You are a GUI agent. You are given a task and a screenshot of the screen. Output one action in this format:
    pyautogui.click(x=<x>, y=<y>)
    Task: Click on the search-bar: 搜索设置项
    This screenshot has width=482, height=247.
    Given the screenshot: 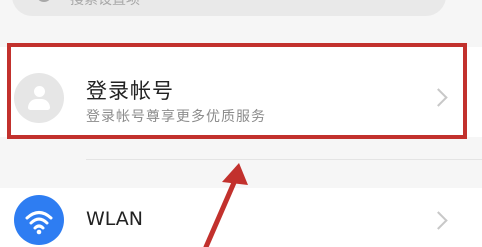 What is the action you would take?
    pyautogui.click(x=229, y=8)
    